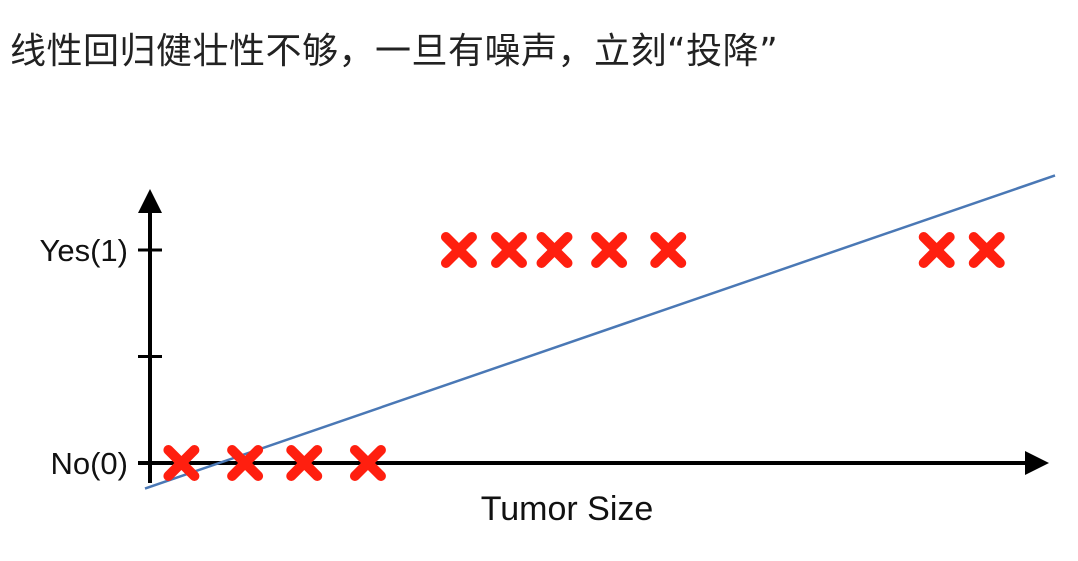  I want to click on y-tick-label: No(0), so click(89, 463).